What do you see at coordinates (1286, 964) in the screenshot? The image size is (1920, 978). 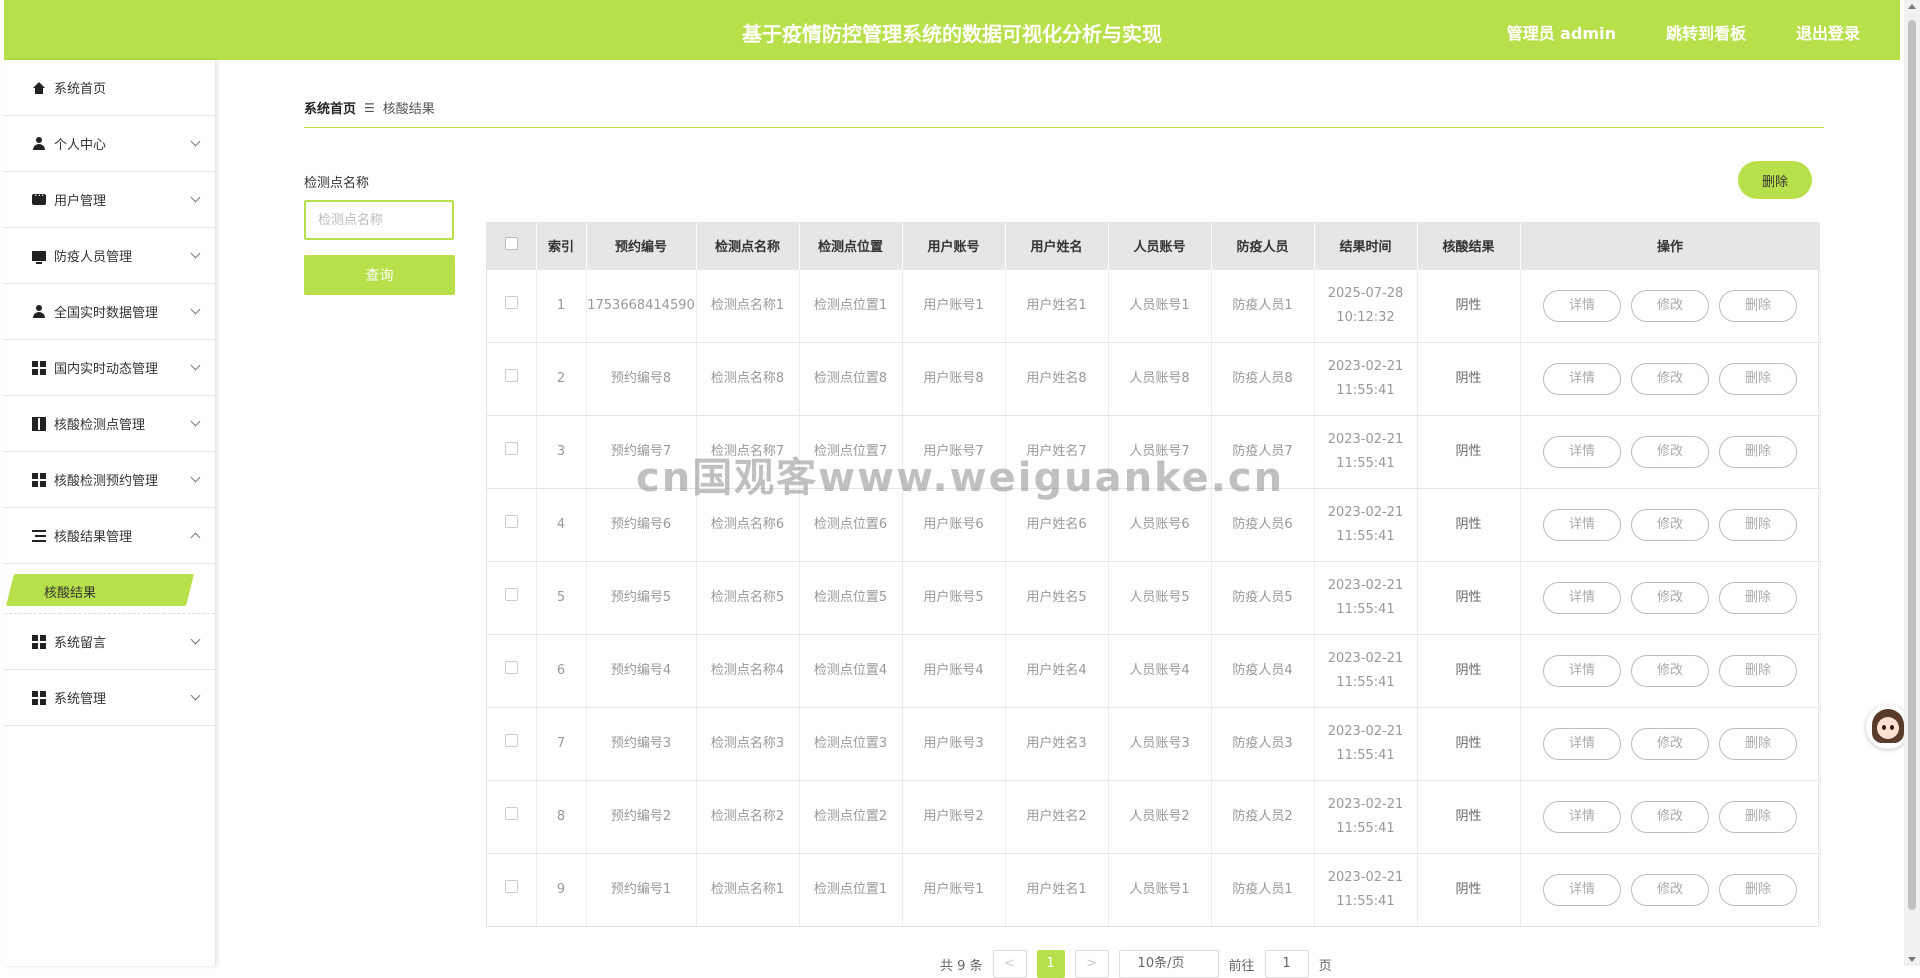 I see `goto-page-input: 1` at bounding box center [1286, 964].